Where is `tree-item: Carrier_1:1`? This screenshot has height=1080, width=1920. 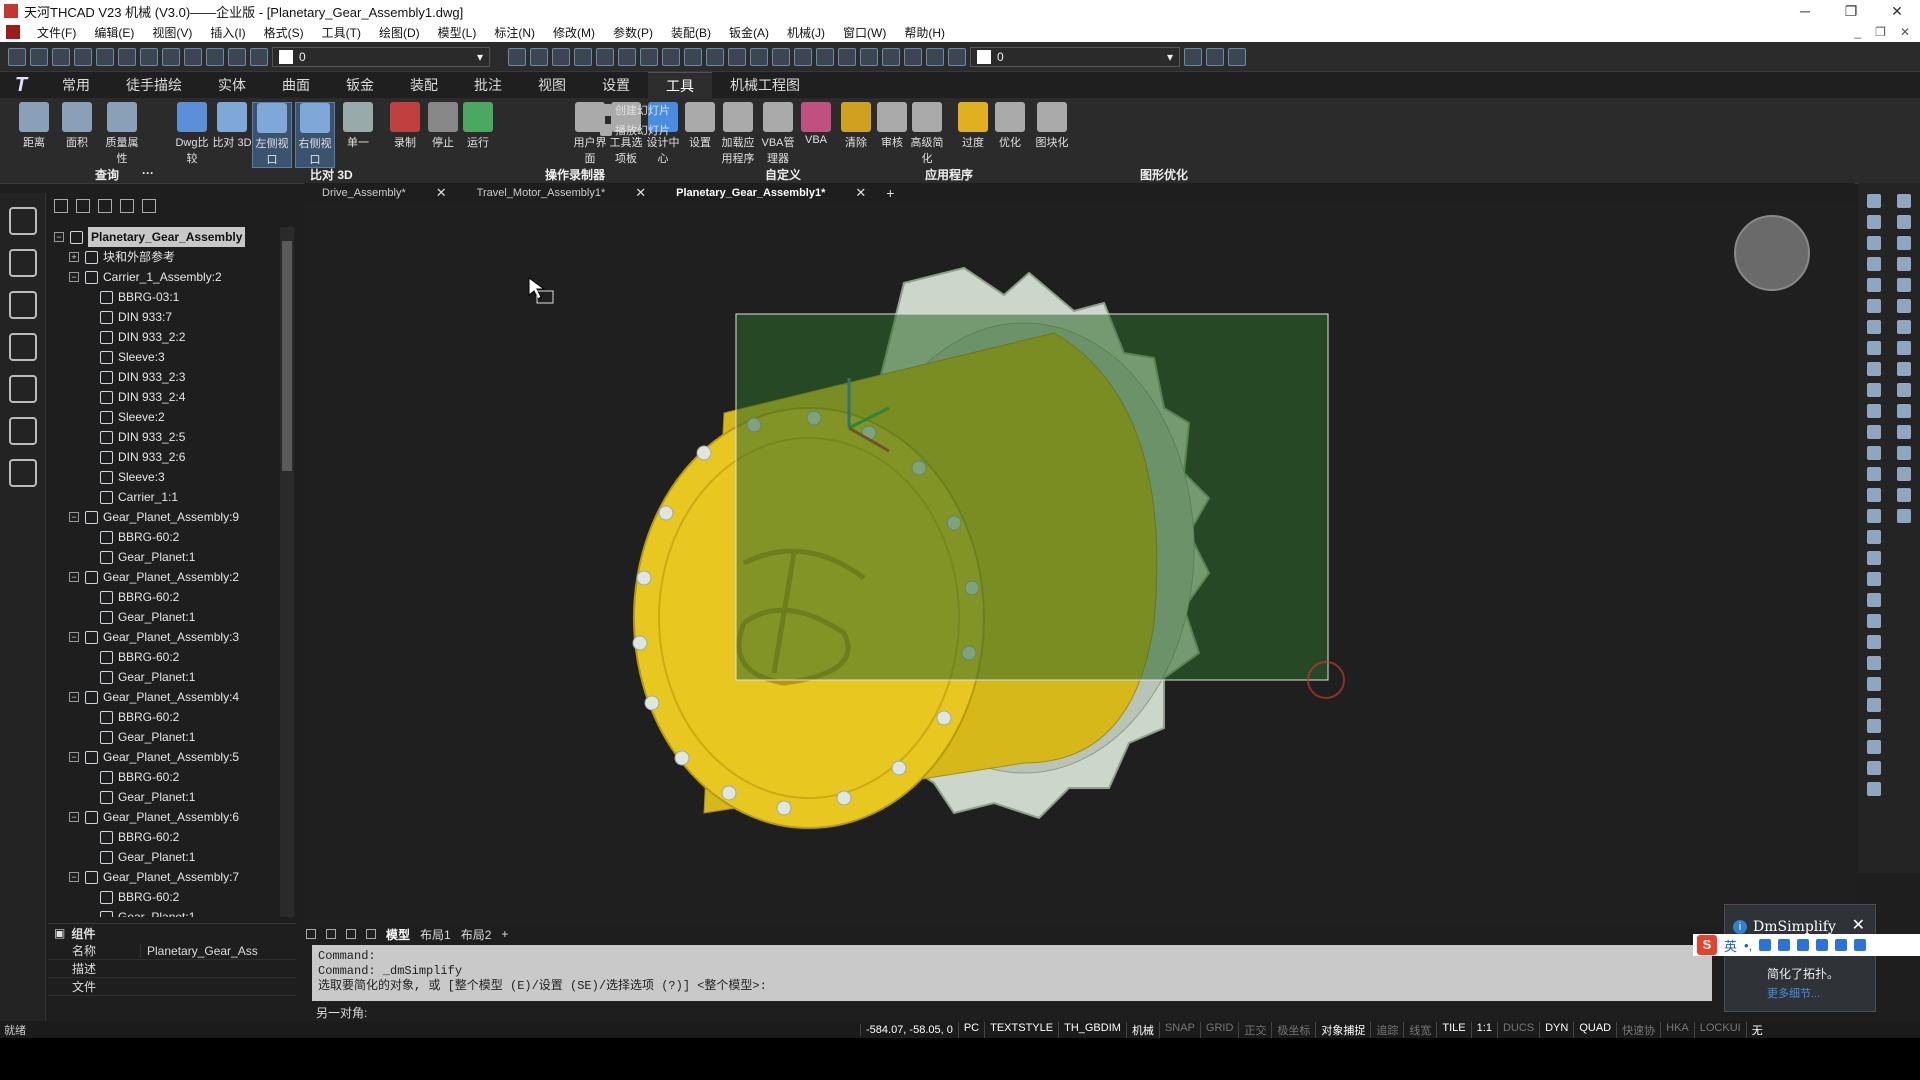
tree-item: Carrier_1:1 is located at coordinates (165, 497).